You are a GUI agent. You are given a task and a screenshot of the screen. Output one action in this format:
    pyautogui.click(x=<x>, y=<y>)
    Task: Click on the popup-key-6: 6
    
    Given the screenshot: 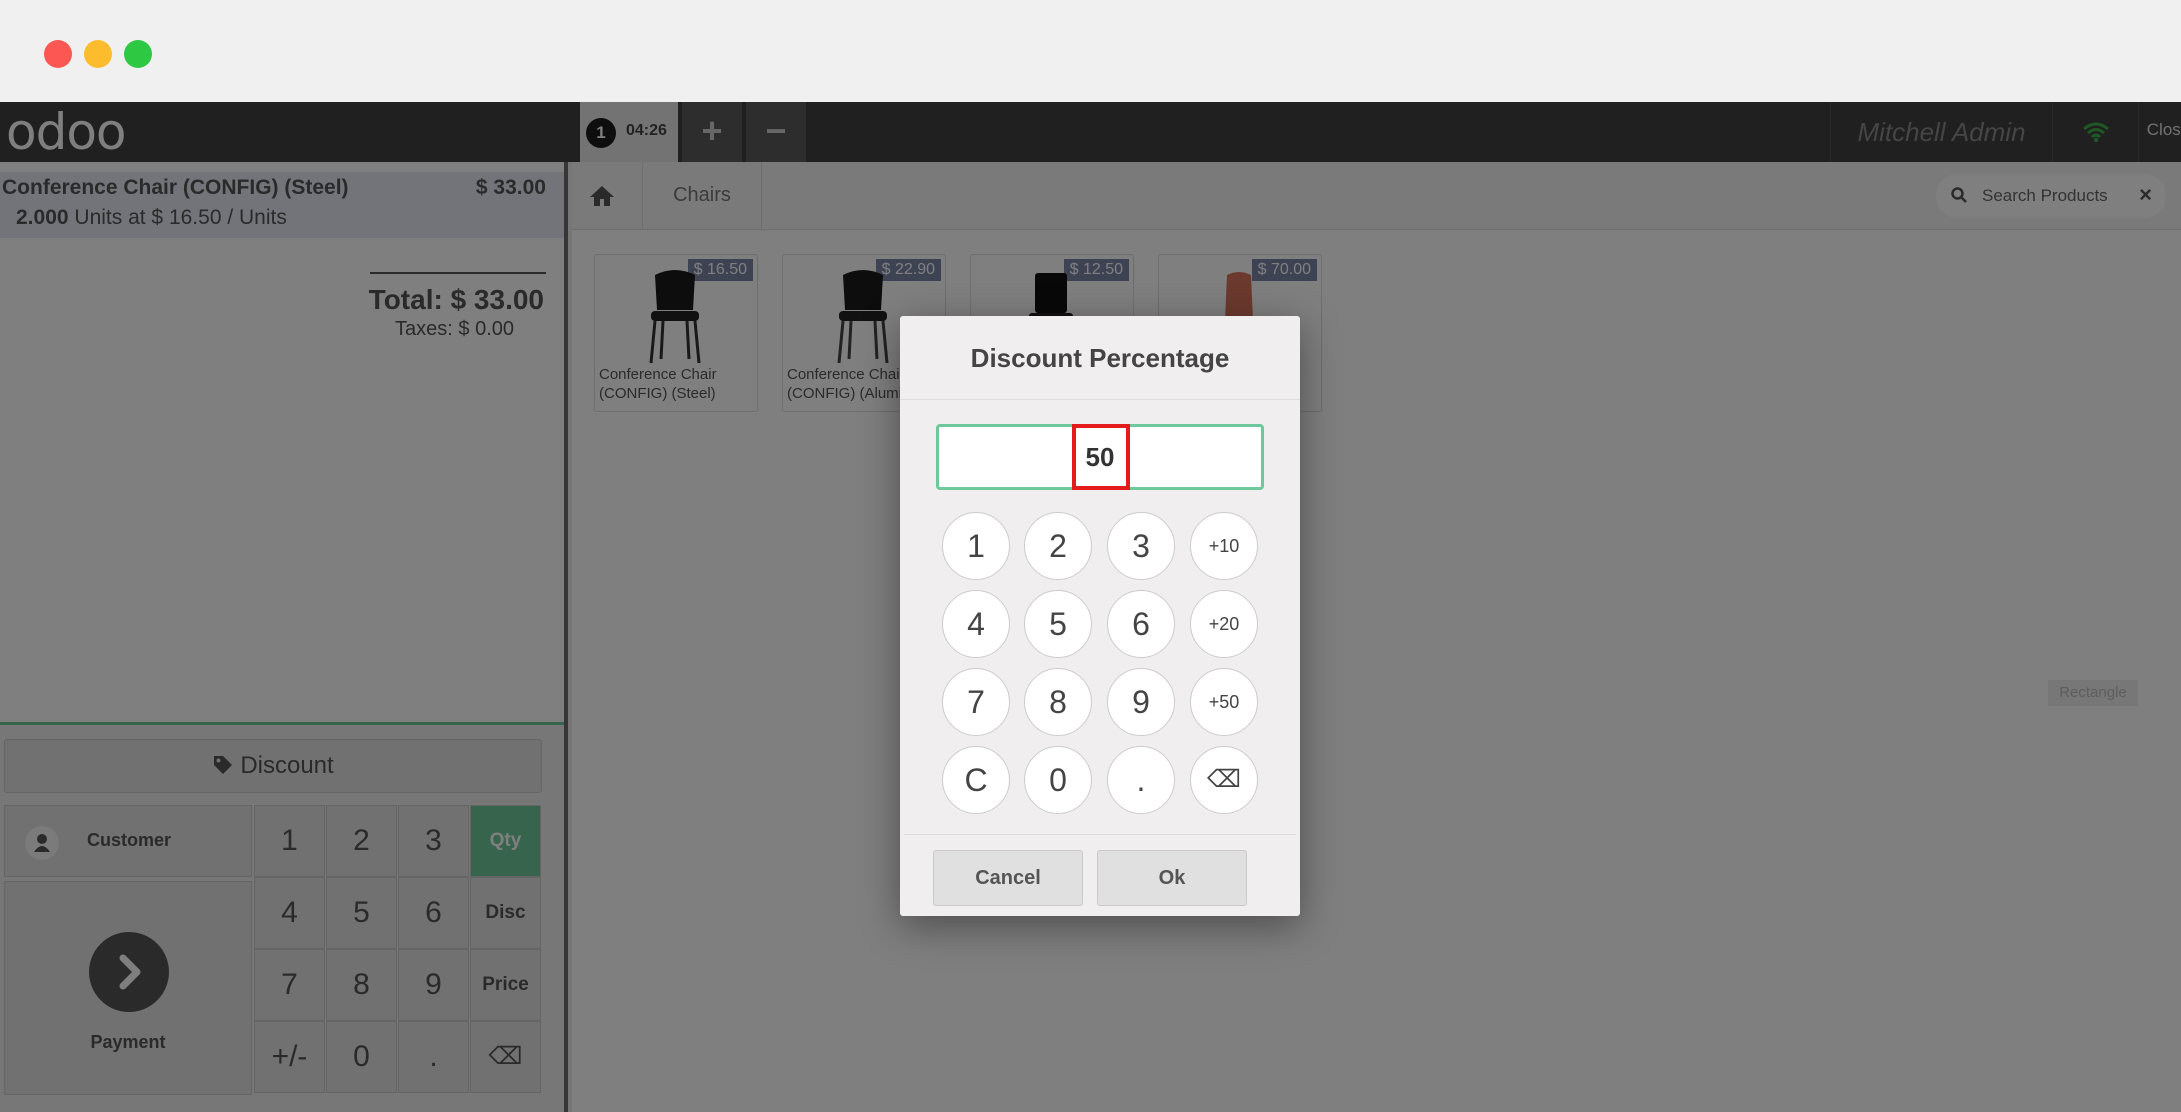 What is the action you would take?
    pyautogui.click(x=1141, y=624)
    